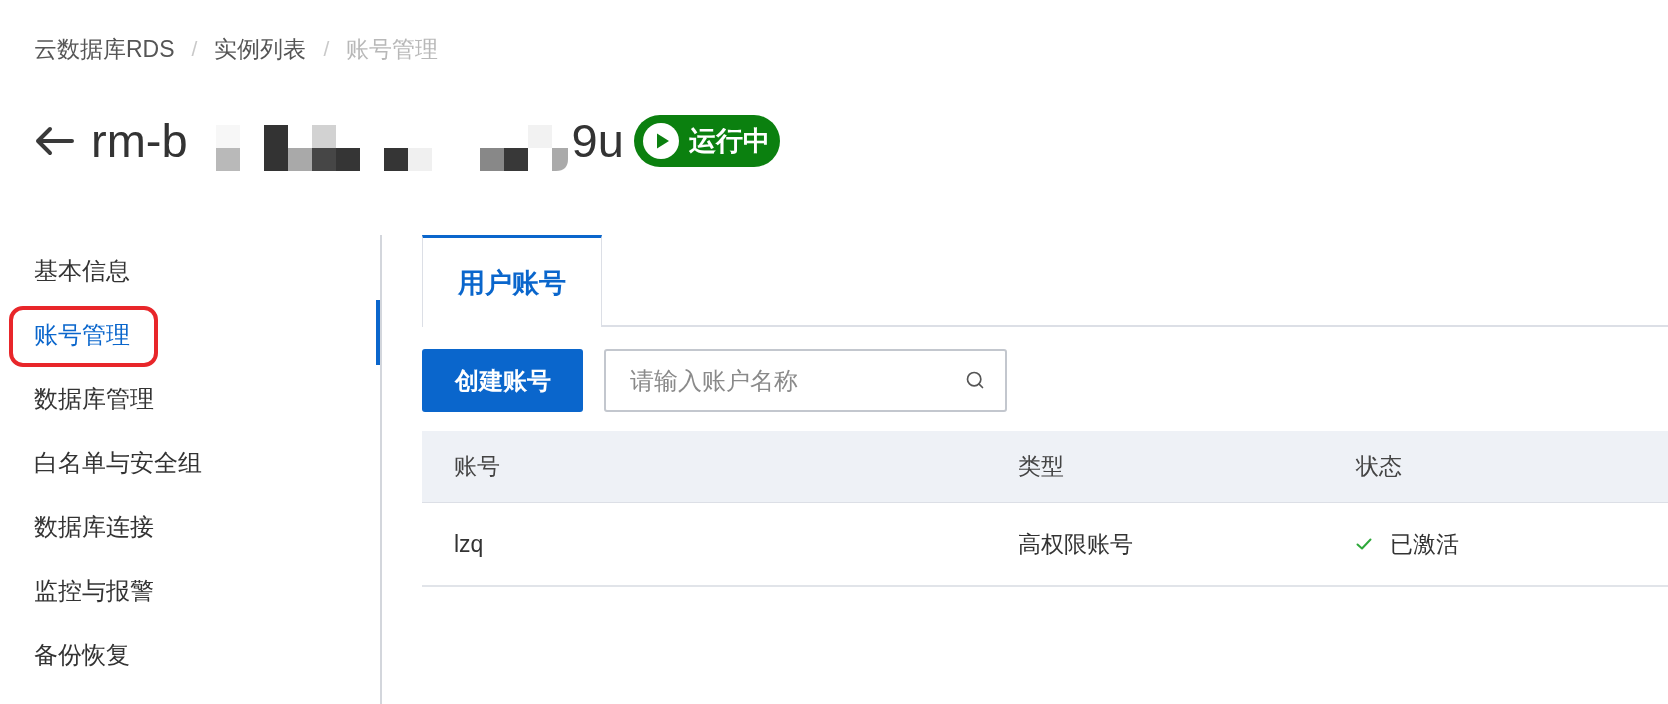 This screenshot has width=1668, height=704. I want to click on breadcrumb-link: 云数据库RDS, so click(104, 49).